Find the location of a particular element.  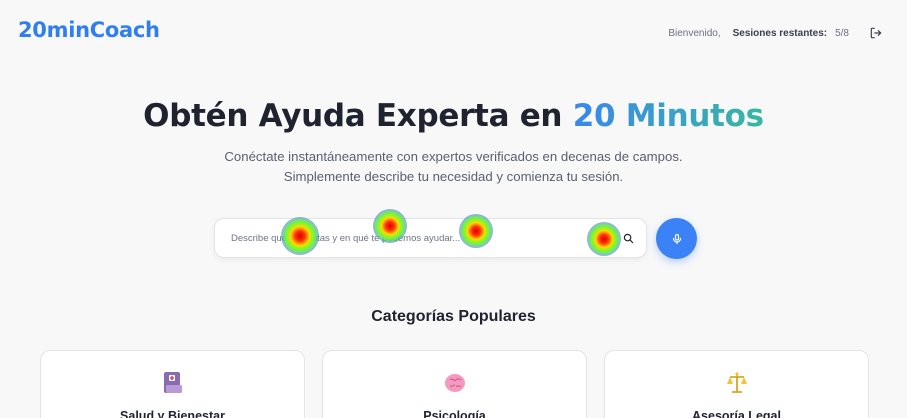

category-label: Asesoría Legal is located at coordinates (736, 413).